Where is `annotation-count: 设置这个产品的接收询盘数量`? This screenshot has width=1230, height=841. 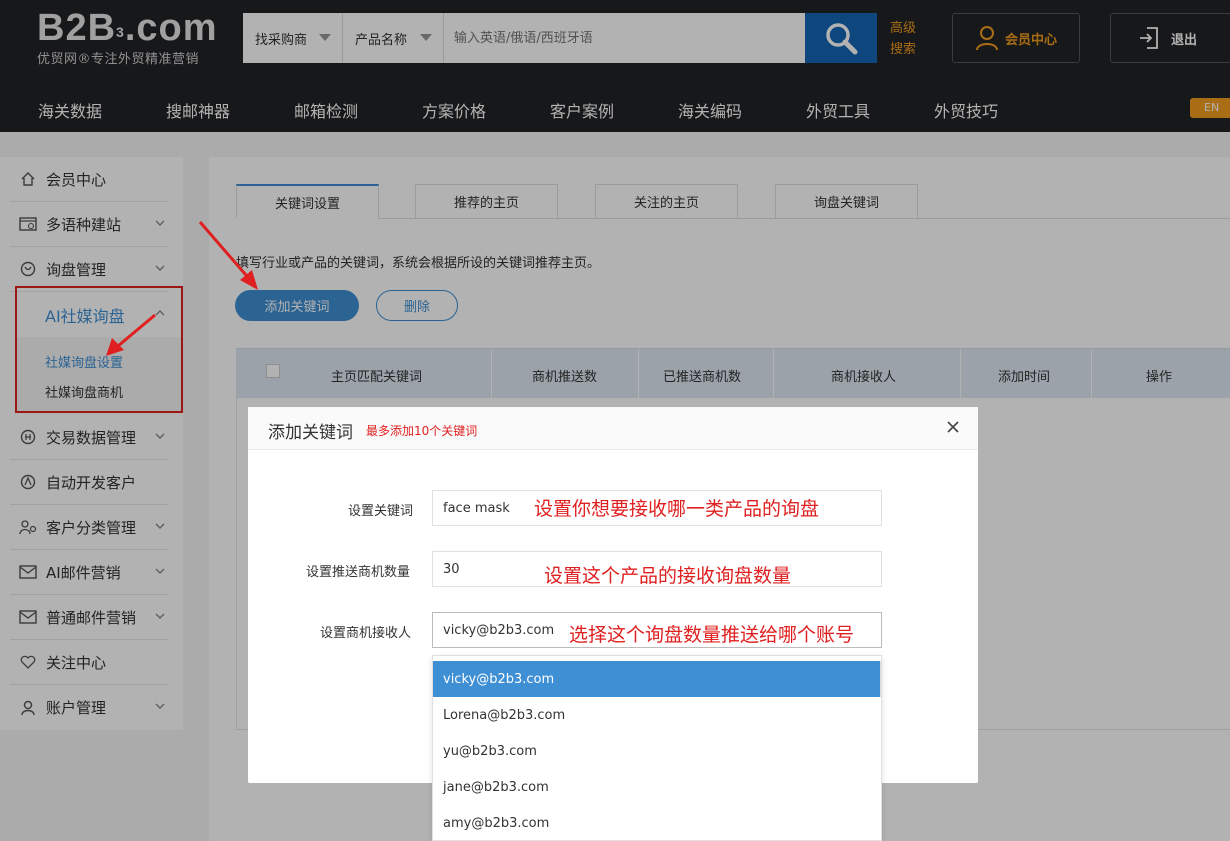 annotation-count: 设置这个产品的接收询盘数量 is located at coordinates (668, 576).